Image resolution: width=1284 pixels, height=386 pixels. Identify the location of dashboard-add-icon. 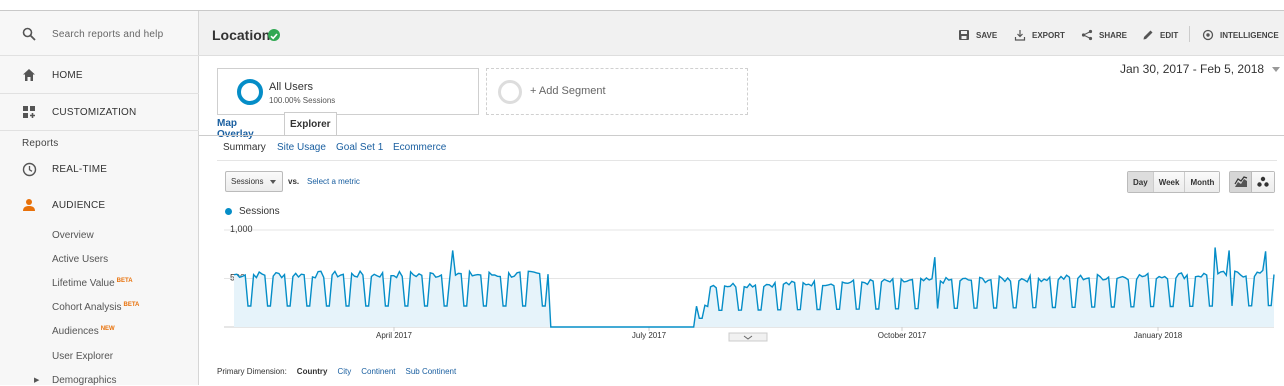
(29, 112).